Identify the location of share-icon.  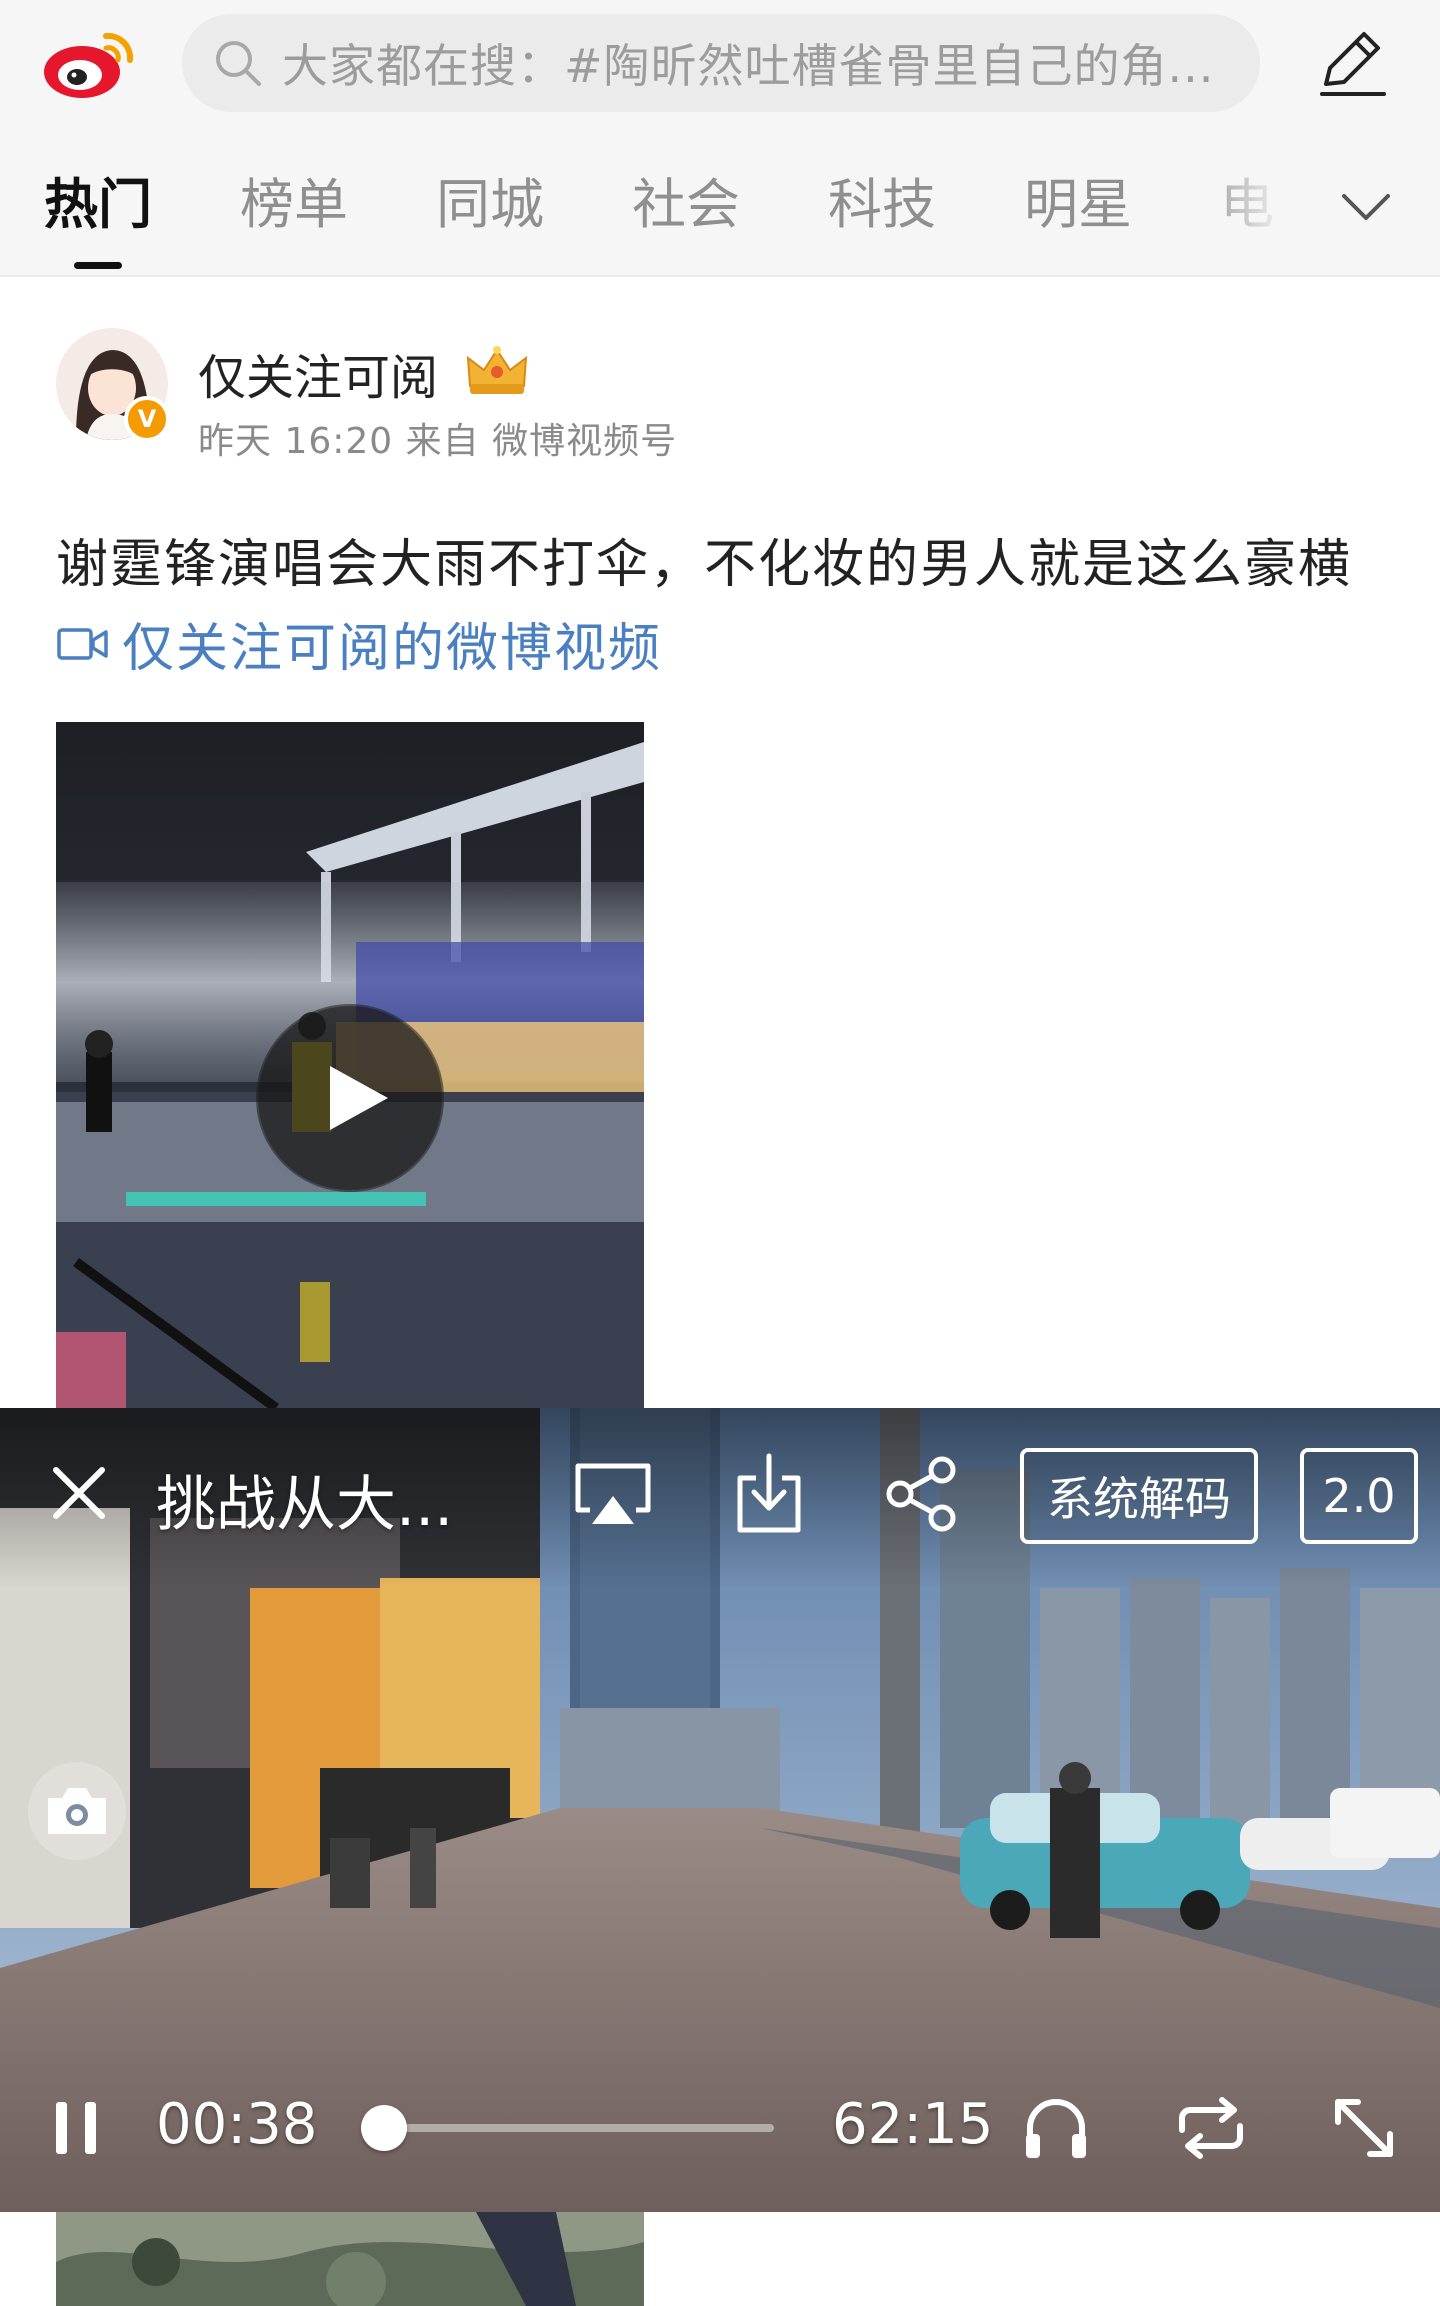
(922, 1494).